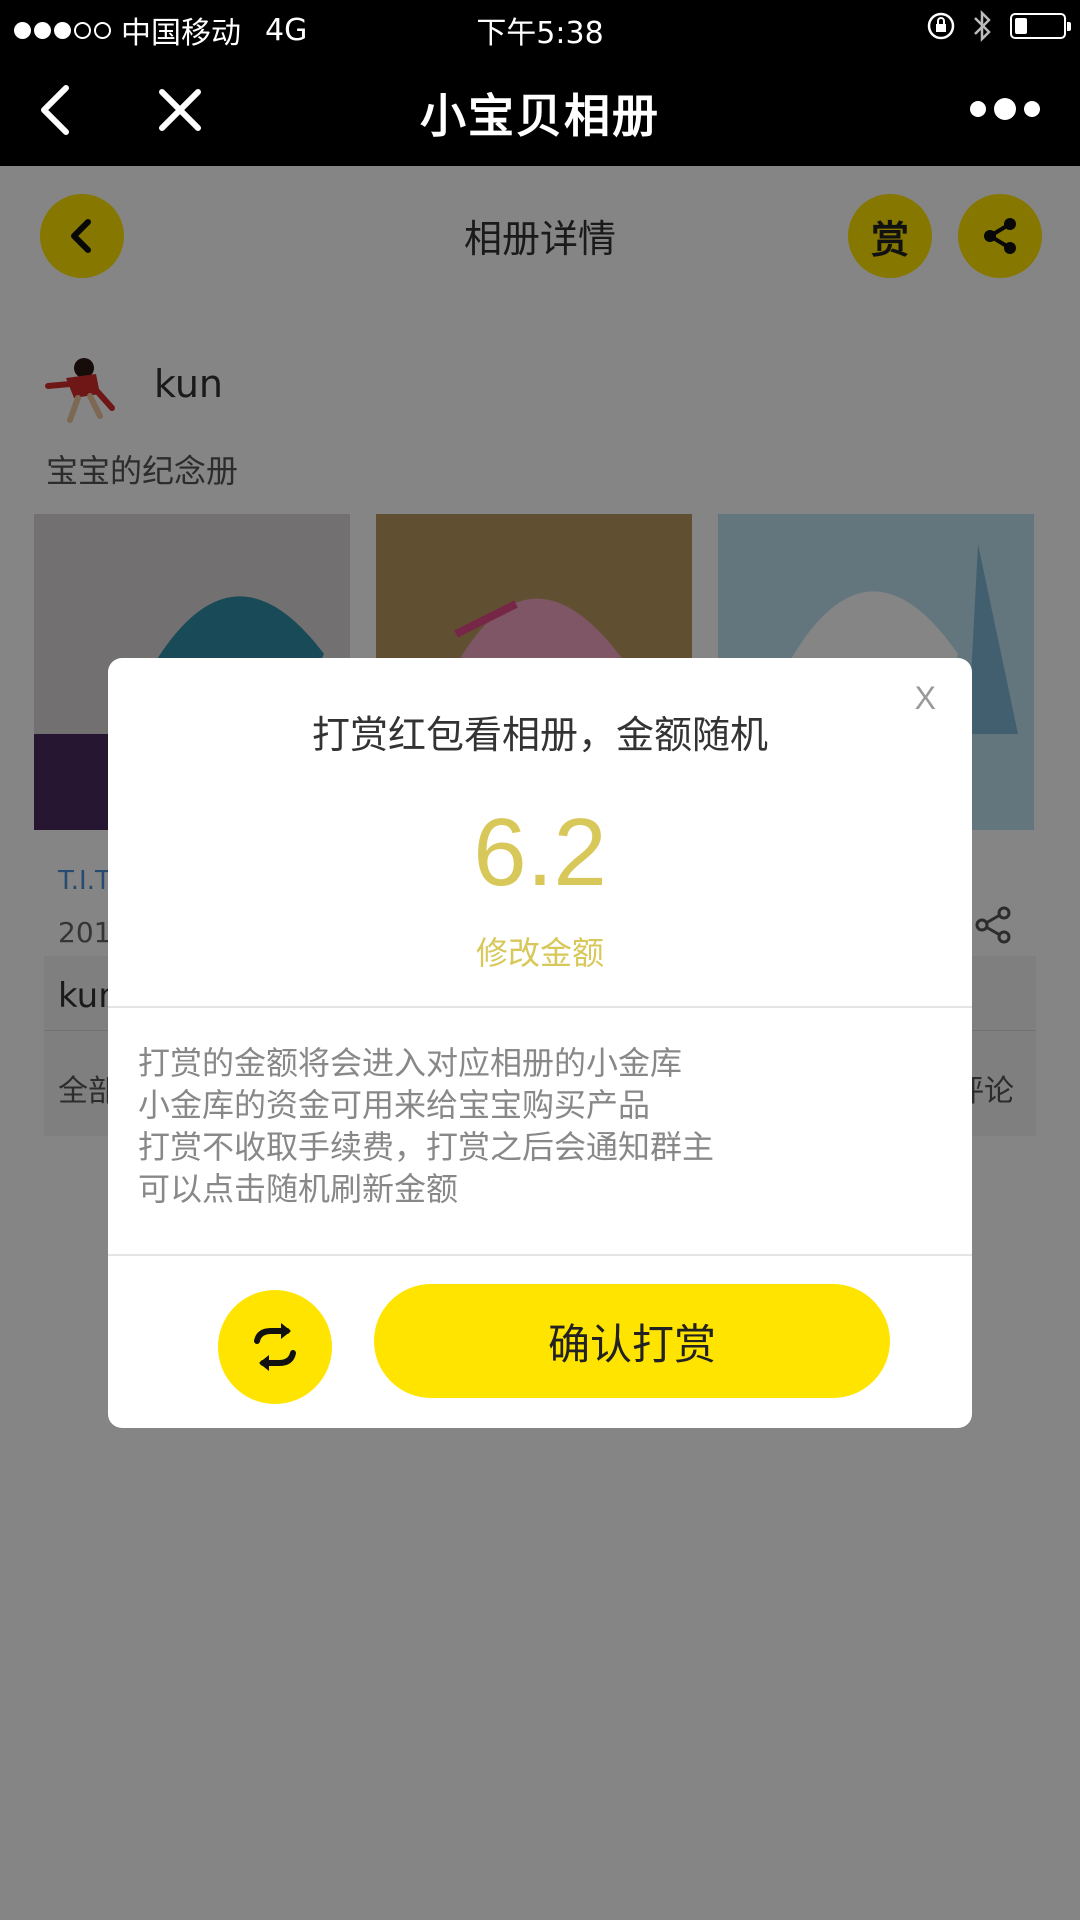 This screenshot has width=1080, height=1920. What do you see at coordinates (540, 852) in the screenshot?
I see `reward-amount: 6.2` at bounding box center [540, 852].